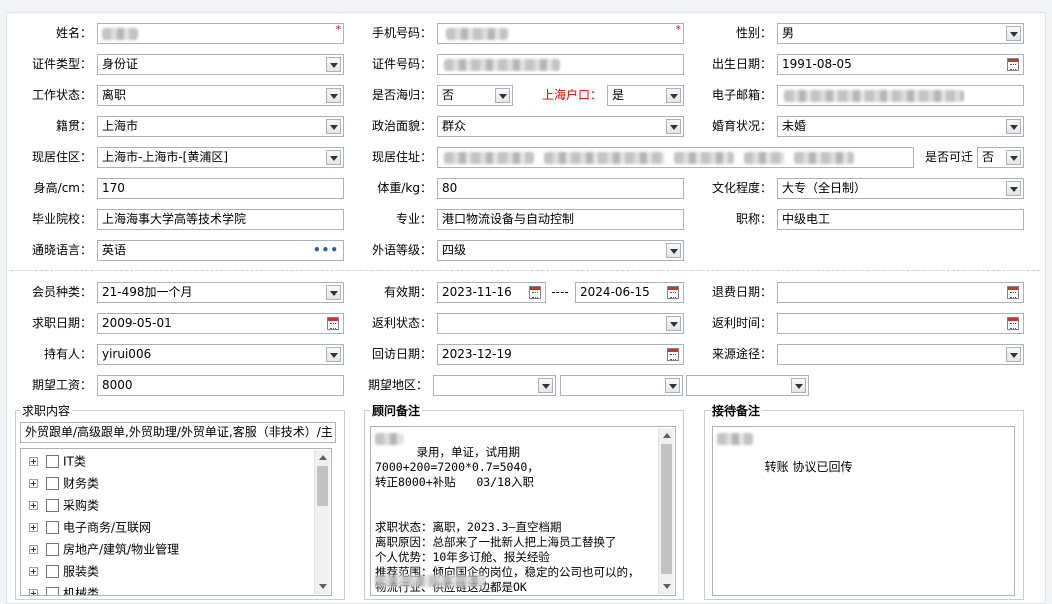 The image size is (1052, 604). I want to click on gender-select: 男, so click(900, 33).